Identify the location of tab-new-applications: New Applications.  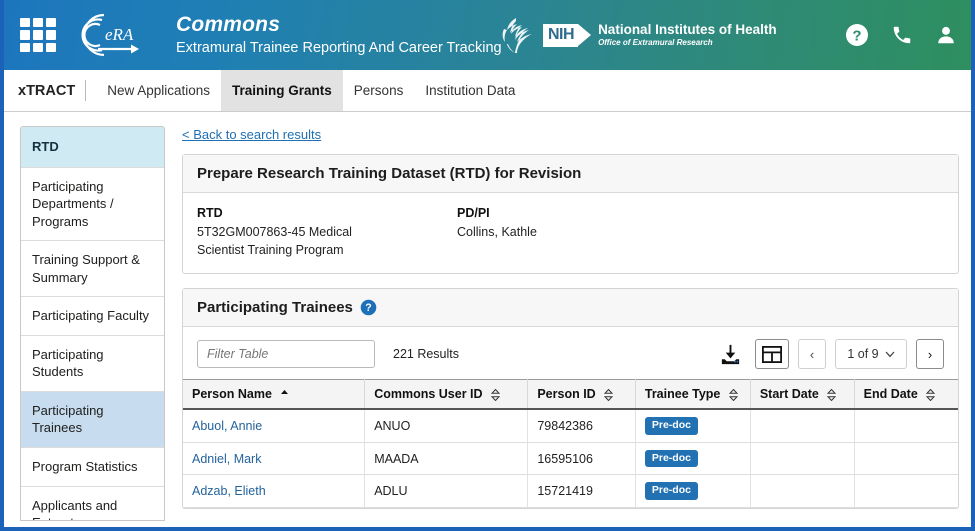
(158, 90).